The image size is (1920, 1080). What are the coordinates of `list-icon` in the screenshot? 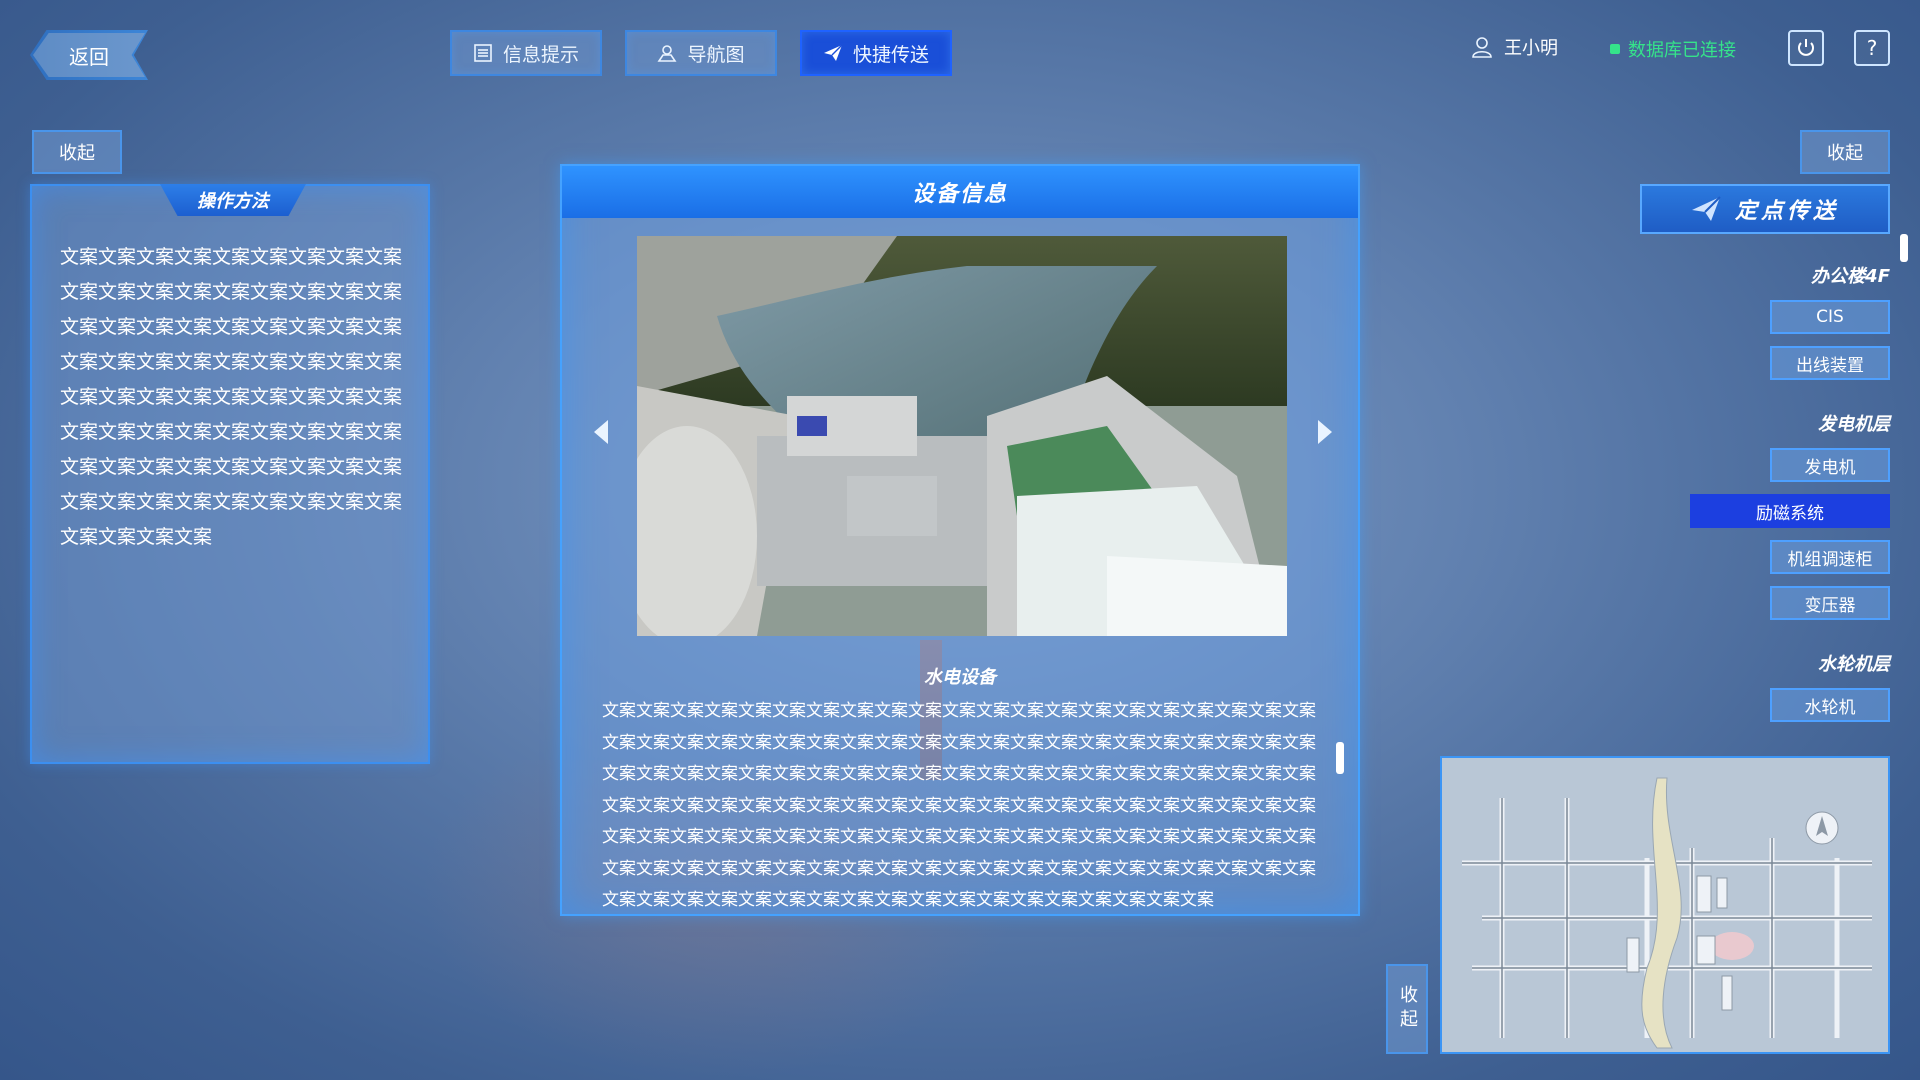 It's located at (483, 53).